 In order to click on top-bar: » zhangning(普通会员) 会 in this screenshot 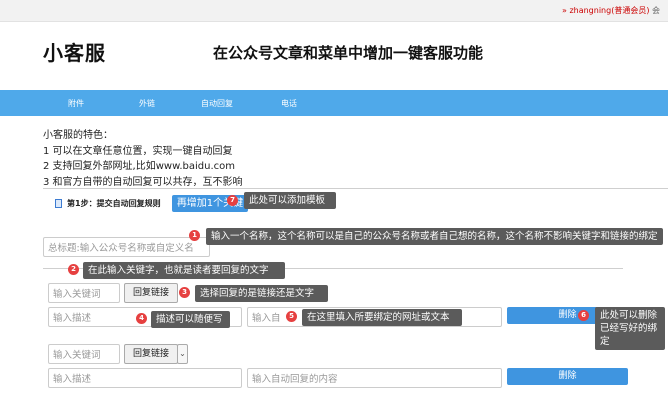, I will do `click(334, 11)`.